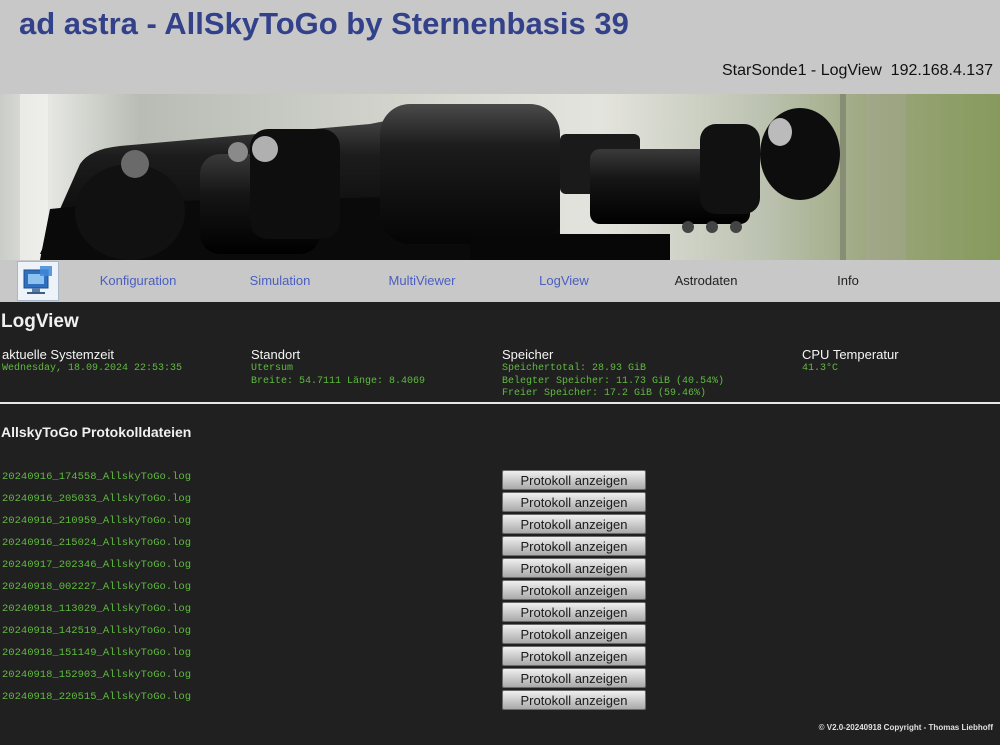 This screenshot has width=1000, height=745. Describe the element at coordinates (338, 381) in the screenshot. I see `location-coords: Breite: 54.7111 Länge: 8.4069` at that location.